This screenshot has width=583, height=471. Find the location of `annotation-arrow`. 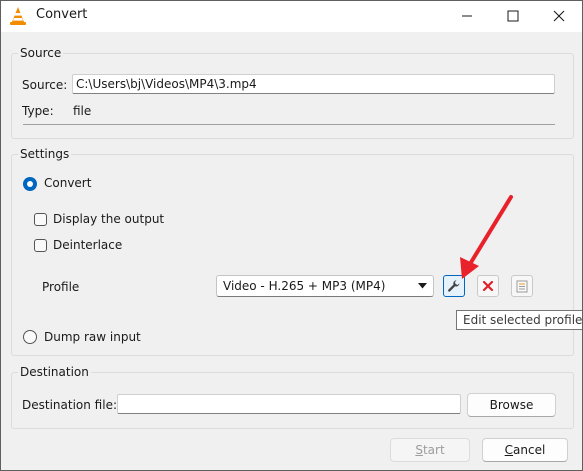

annotation-arrow is located at coordinates (486, 237).